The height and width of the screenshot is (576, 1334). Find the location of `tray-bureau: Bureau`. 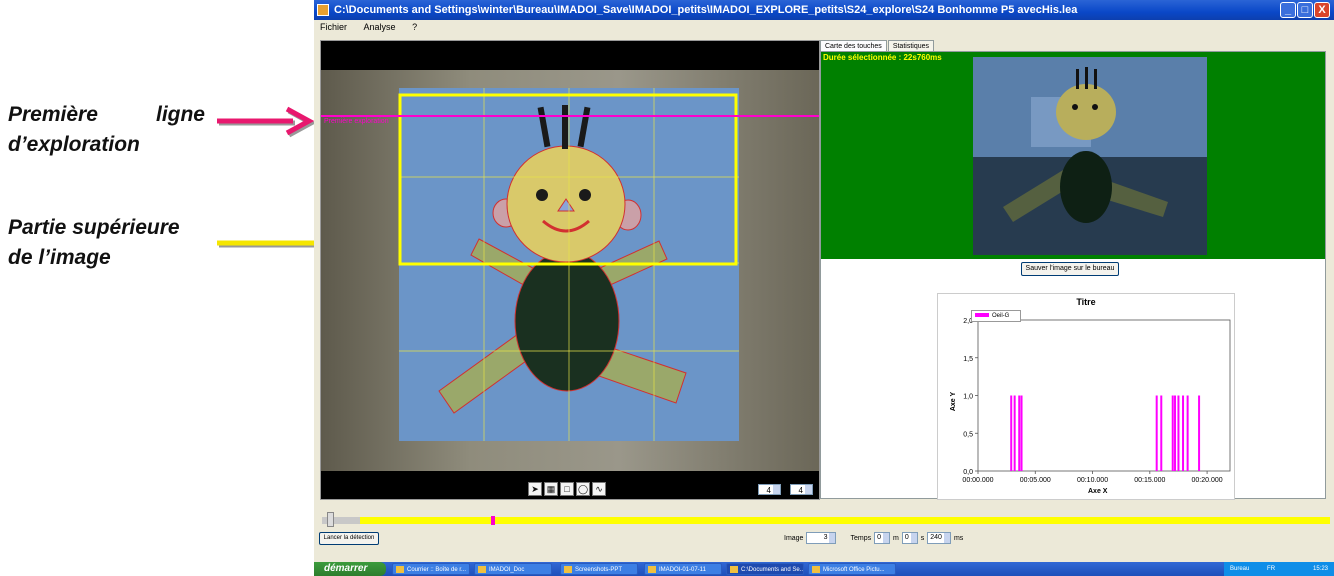

tray-bureau: Bureau is located at coordinates (1240, 569).